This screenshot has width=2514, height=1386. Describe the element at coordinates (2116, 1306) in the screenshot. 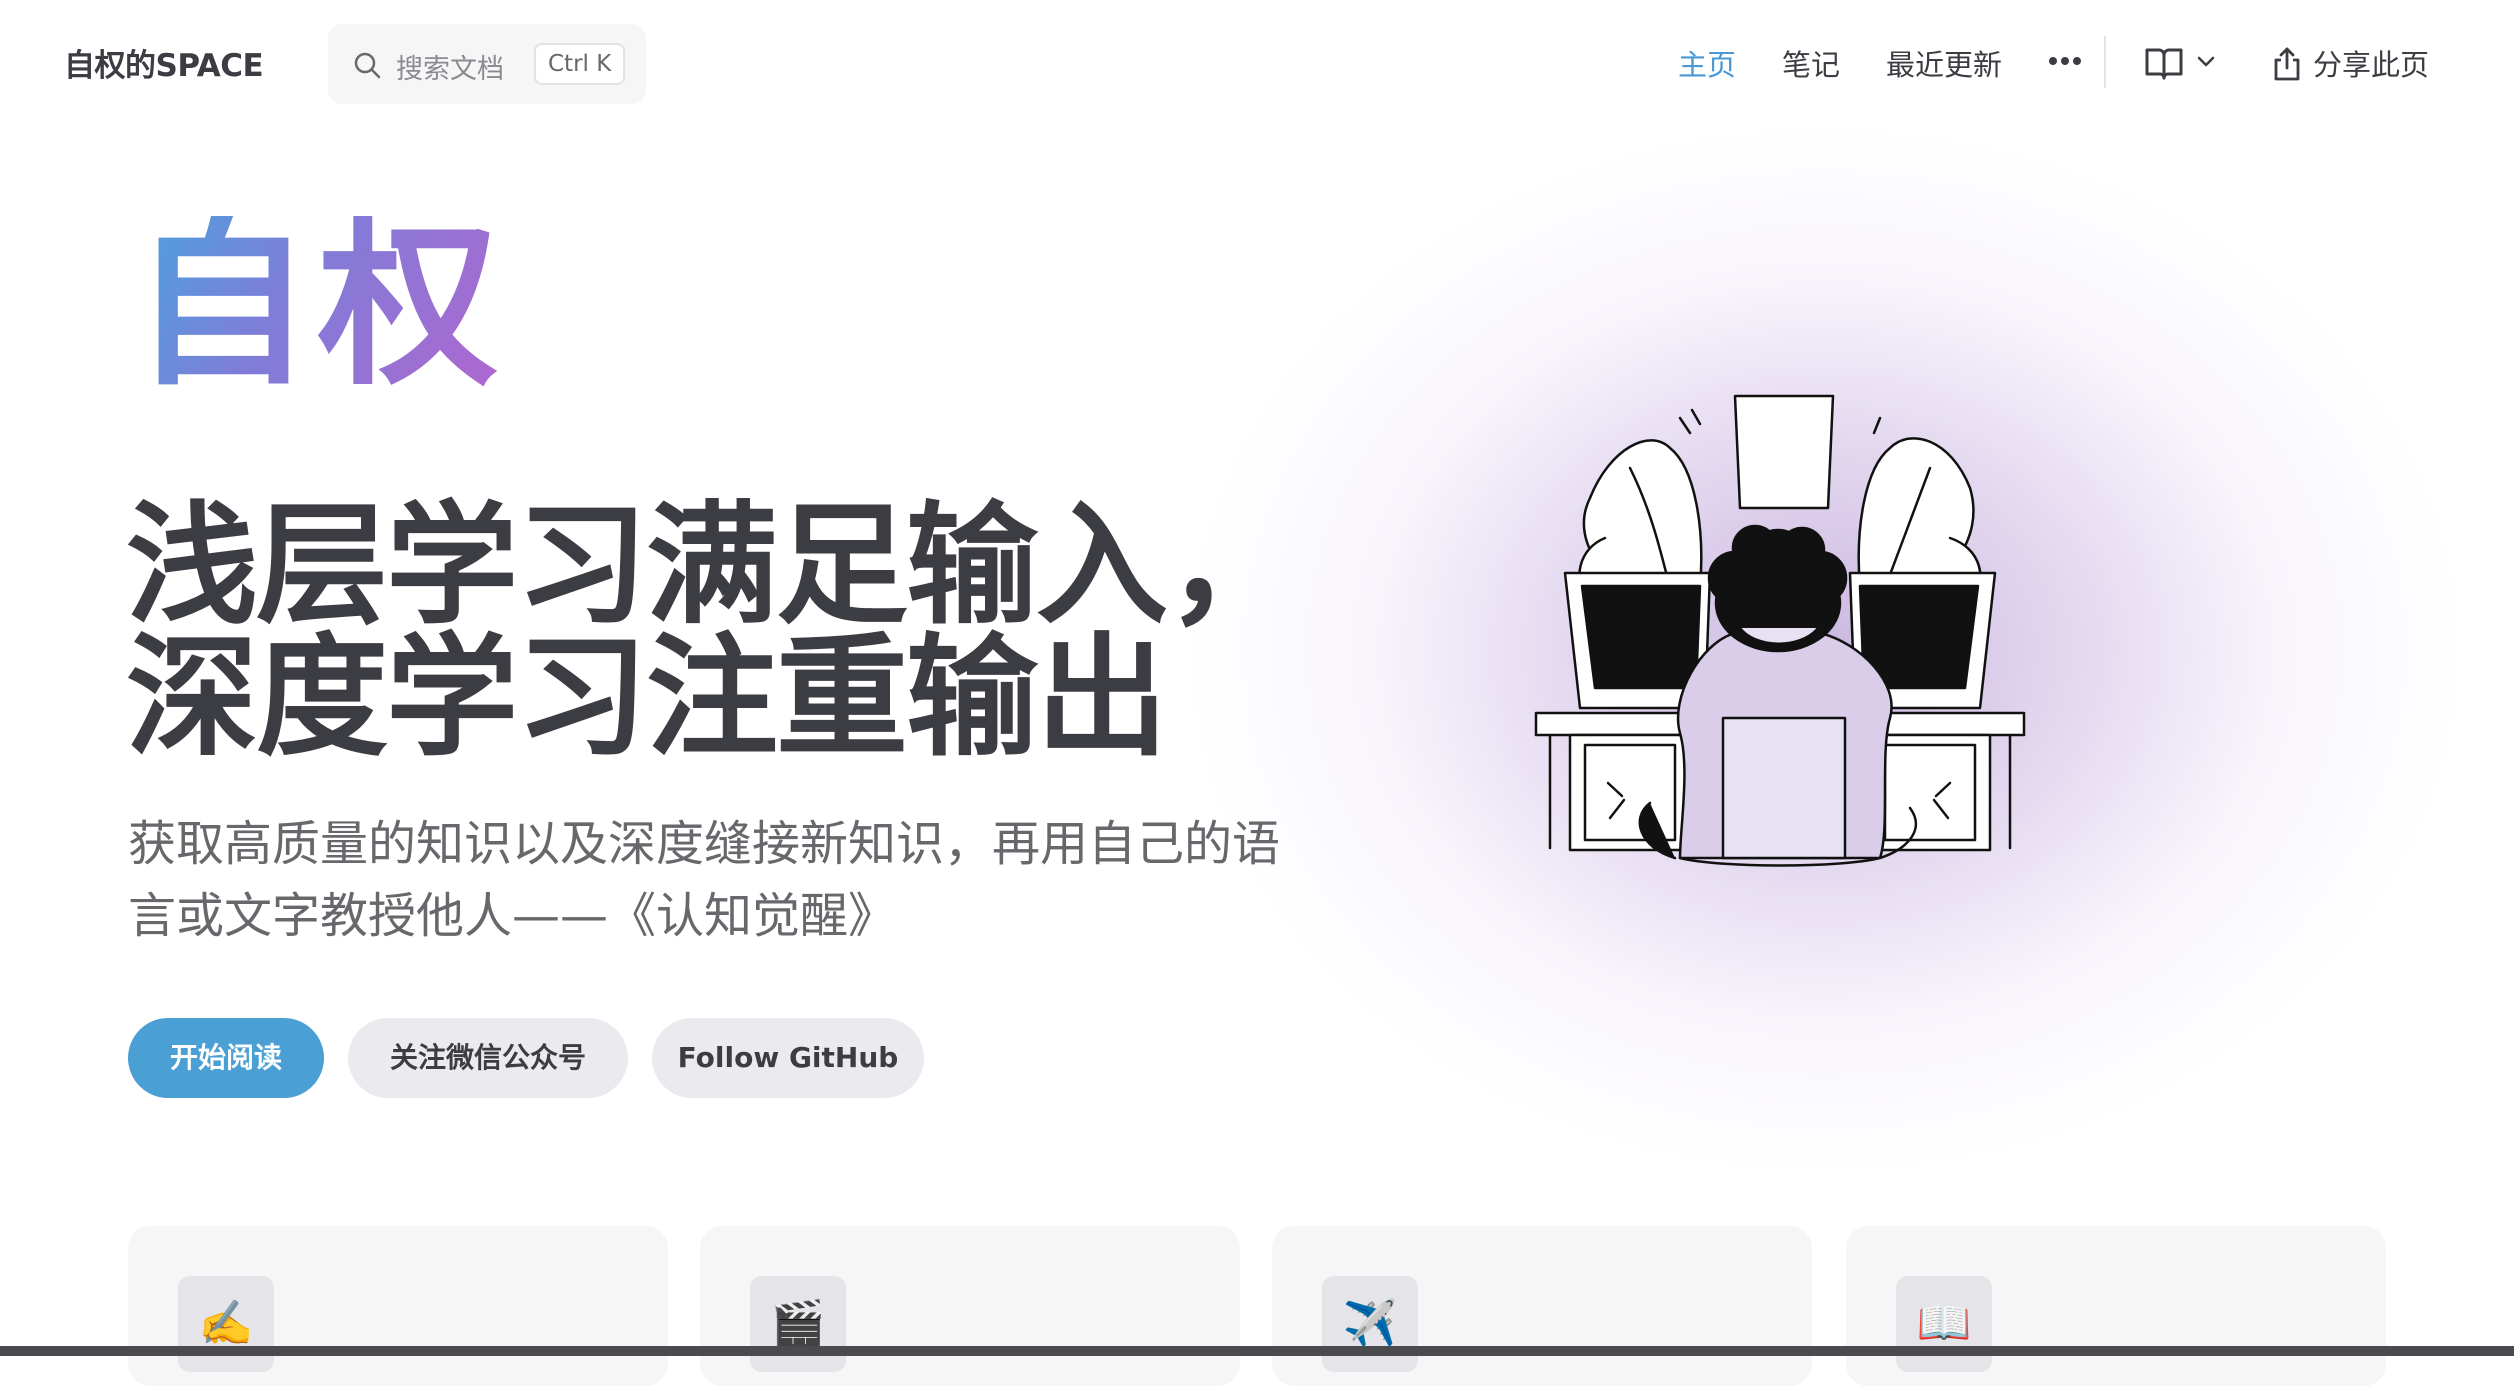

I see `feature-card: 📖` at that location.